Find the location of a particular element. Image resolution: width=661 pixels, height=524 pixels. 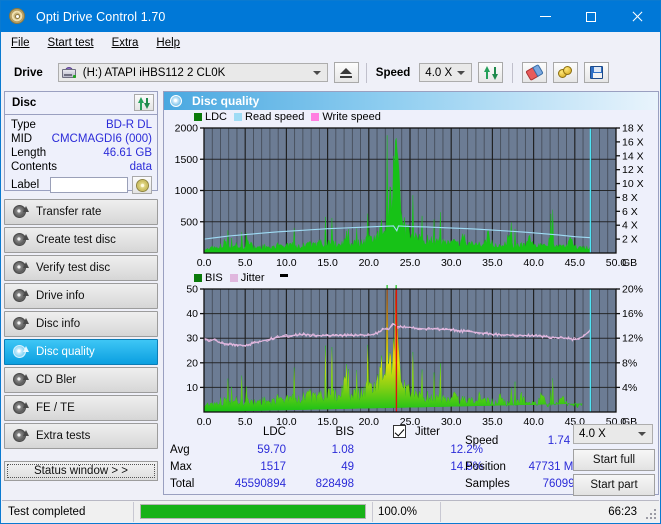

disc-label-row: Label is located at coordinates (81, 185).